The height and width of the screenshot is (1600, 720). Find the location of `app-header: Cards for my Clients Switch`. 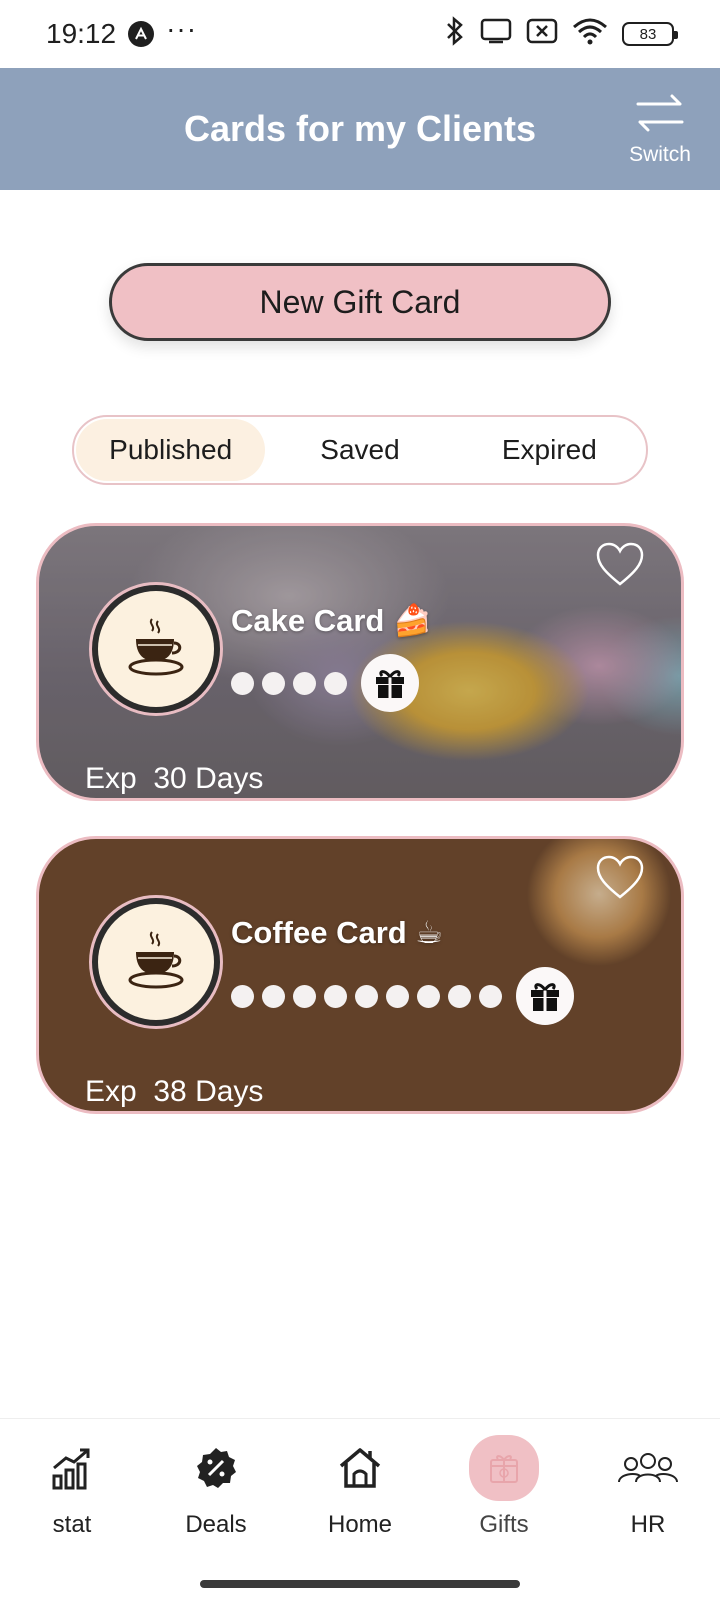

app-header: Cards for my Clients Switch is located at coordinates (360, 129).